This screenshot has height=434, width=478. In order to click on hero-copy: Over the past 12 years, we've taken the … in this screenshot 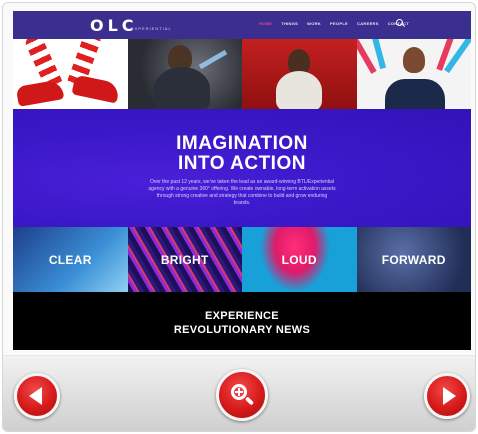, I will do `click(242, 192)`.